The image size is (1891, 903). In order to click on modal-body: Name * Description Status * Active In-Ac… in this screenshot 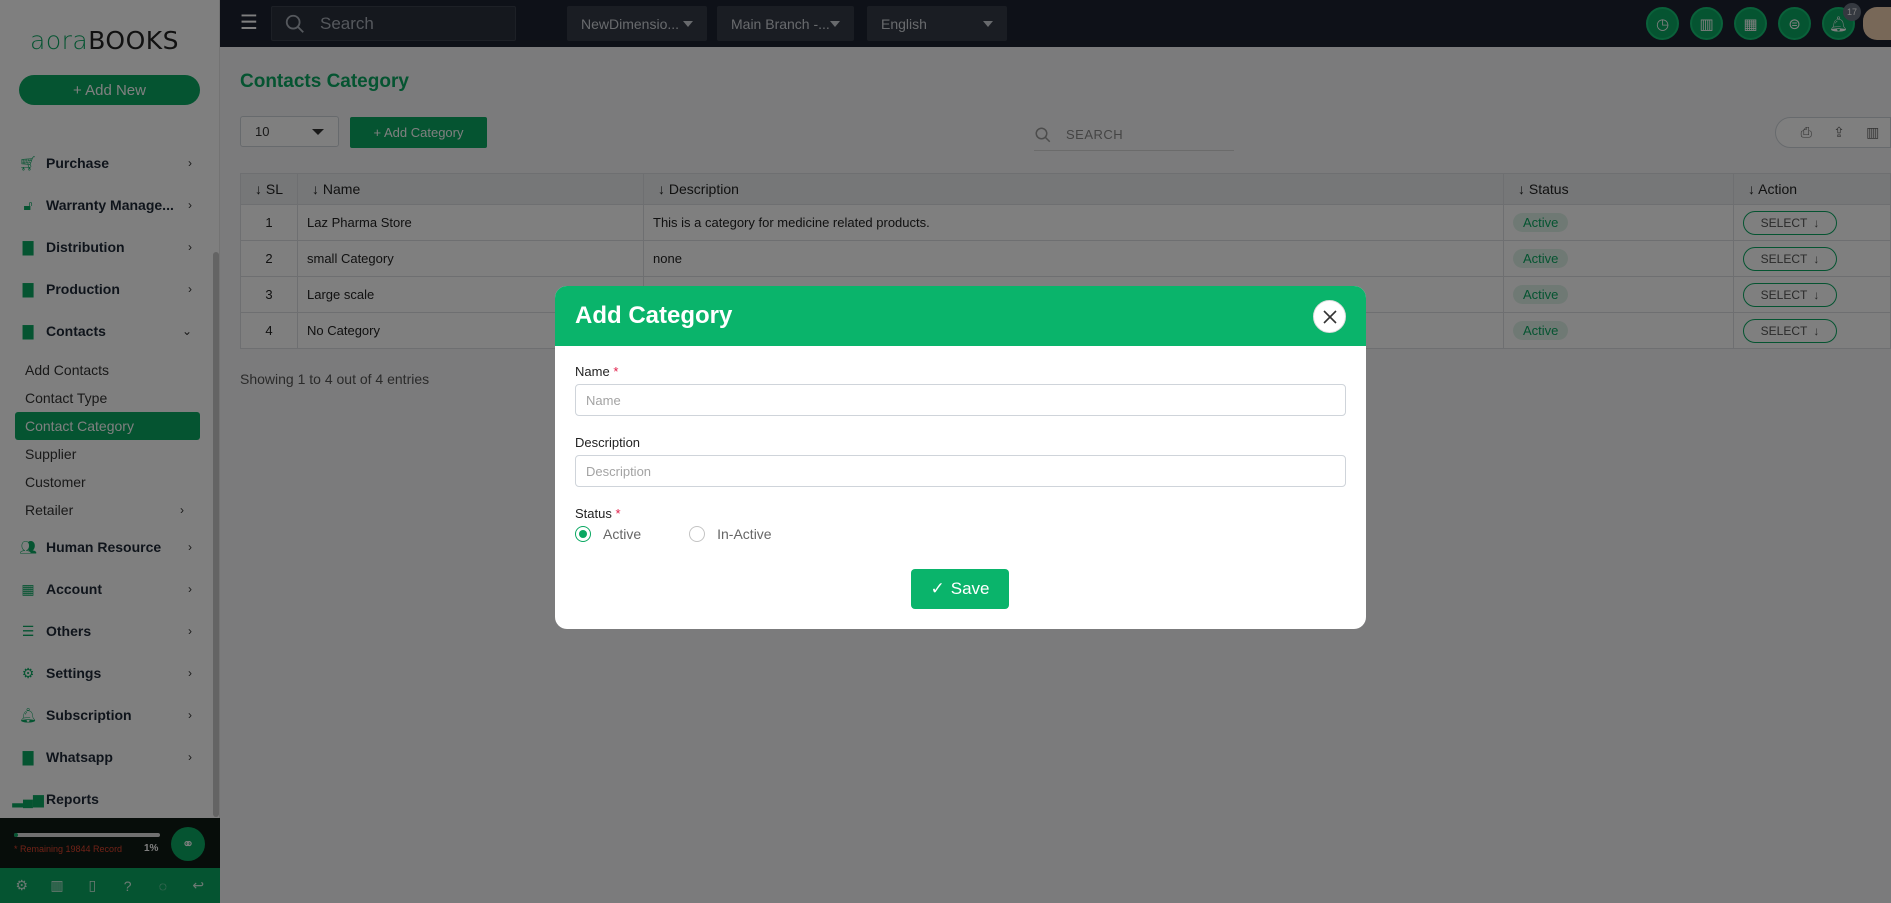, I will do `click(960, 444)`.